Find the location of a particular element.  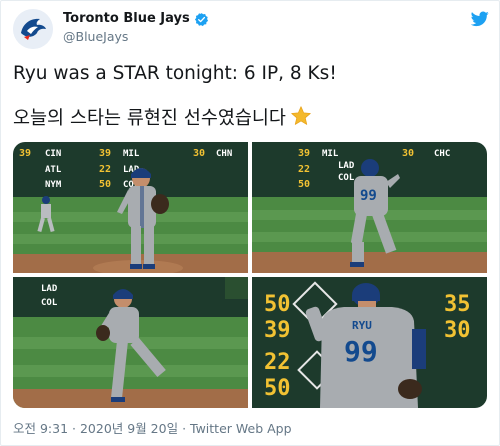

photo-3-scene: LAD COL is located at coordinates (130, 342).